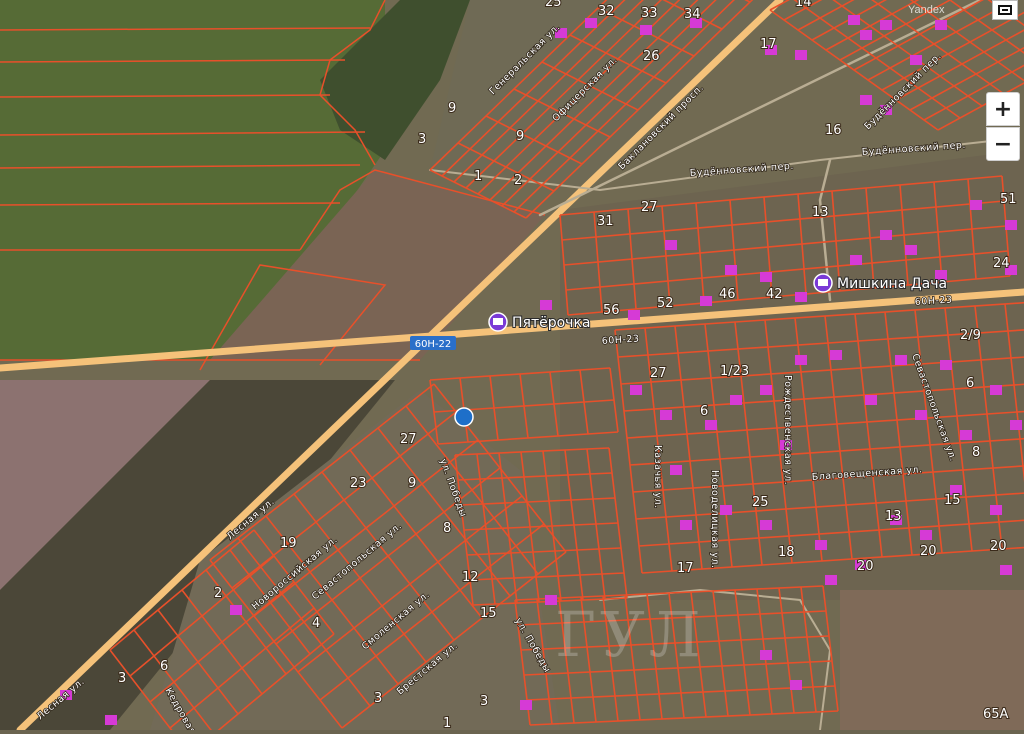 Image resolution: width=1024 pixels, height=734 pixels. What do you see at coordinates (316, 623) in the screenshot?
I see `house-number: 4` at bounding box center [316, 623].